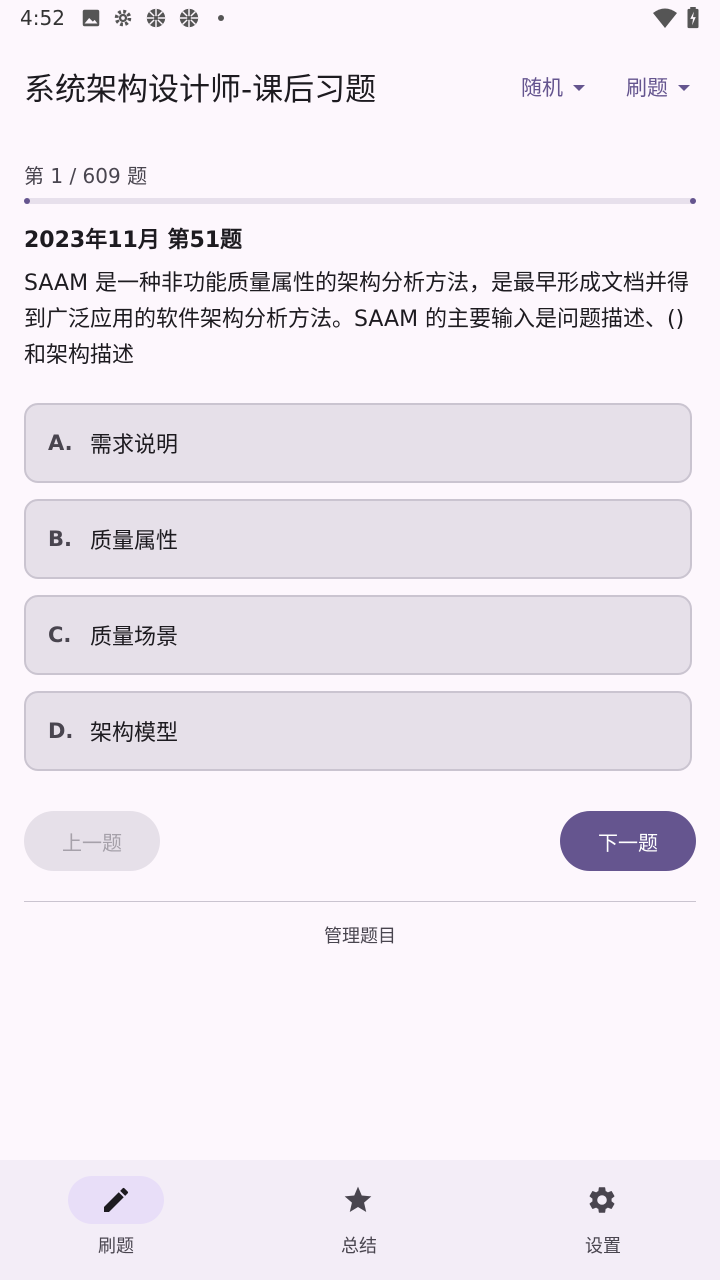 This screenshot has width=720, height=1280. What do you see at coordinates (42, 18) in the screenshot?
I see `status-time: 4:52` at bounding box center [42, 18].